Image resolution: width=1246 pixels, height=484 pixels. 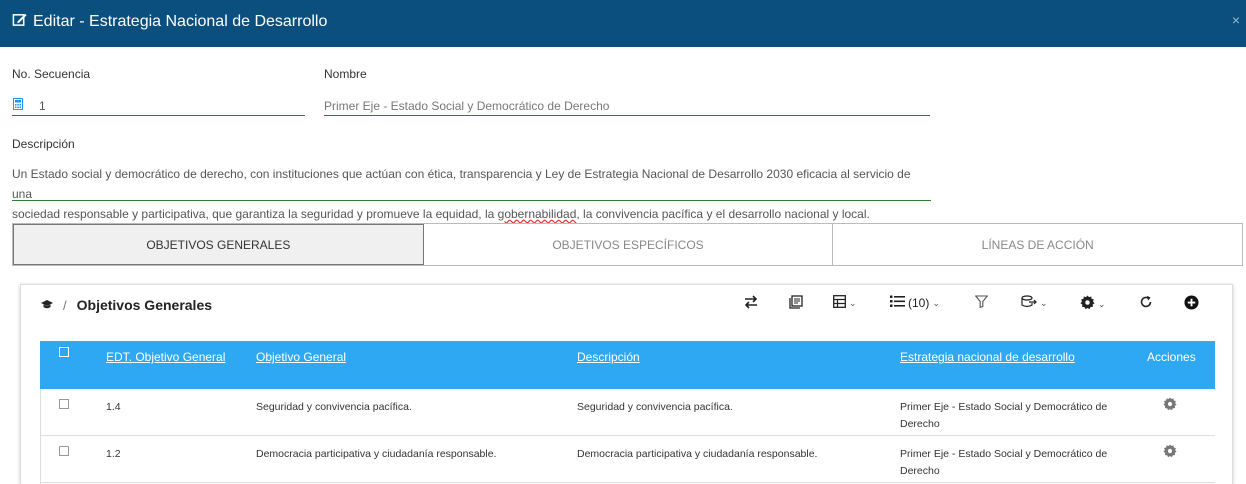 What do you see at coordinates (981, 301) in the screenshot?
I see `filter-icon` at bounding box center [981, 301].